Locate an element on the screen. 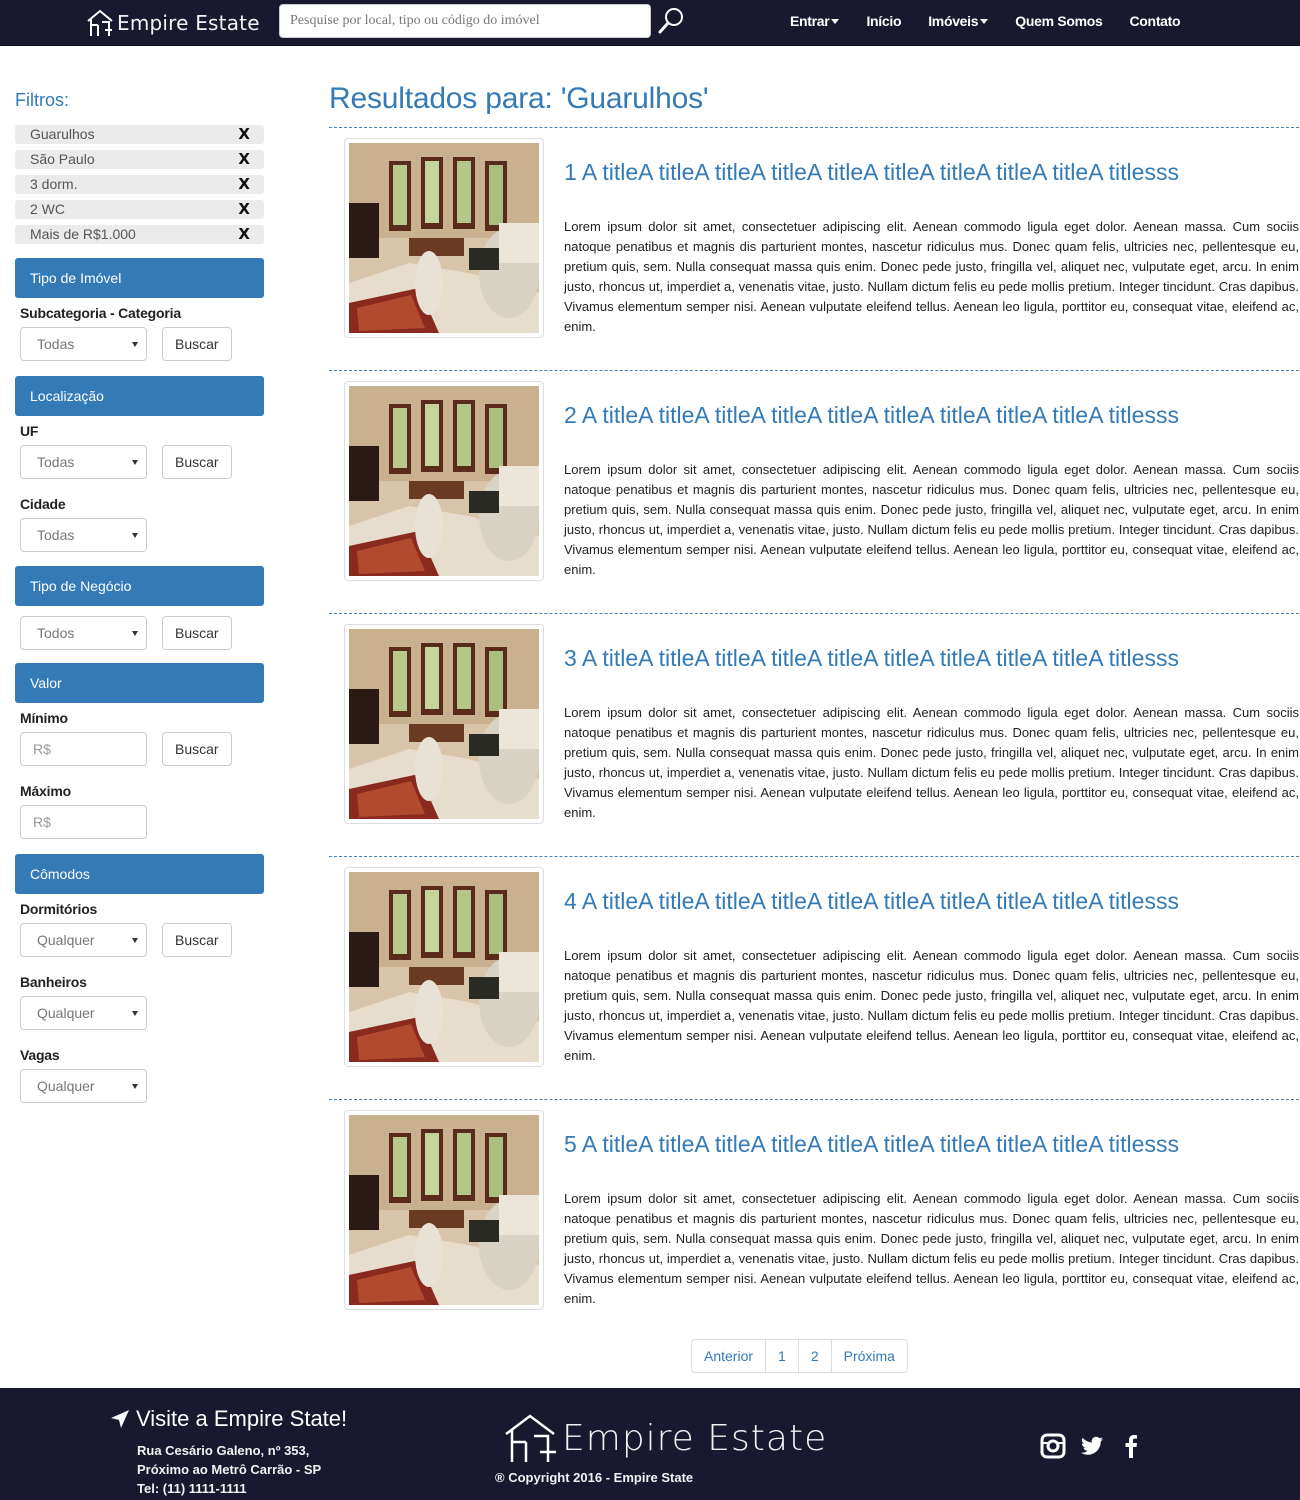  nav-quem-somos: Quem Somos is located at coordinates (1059, 21).